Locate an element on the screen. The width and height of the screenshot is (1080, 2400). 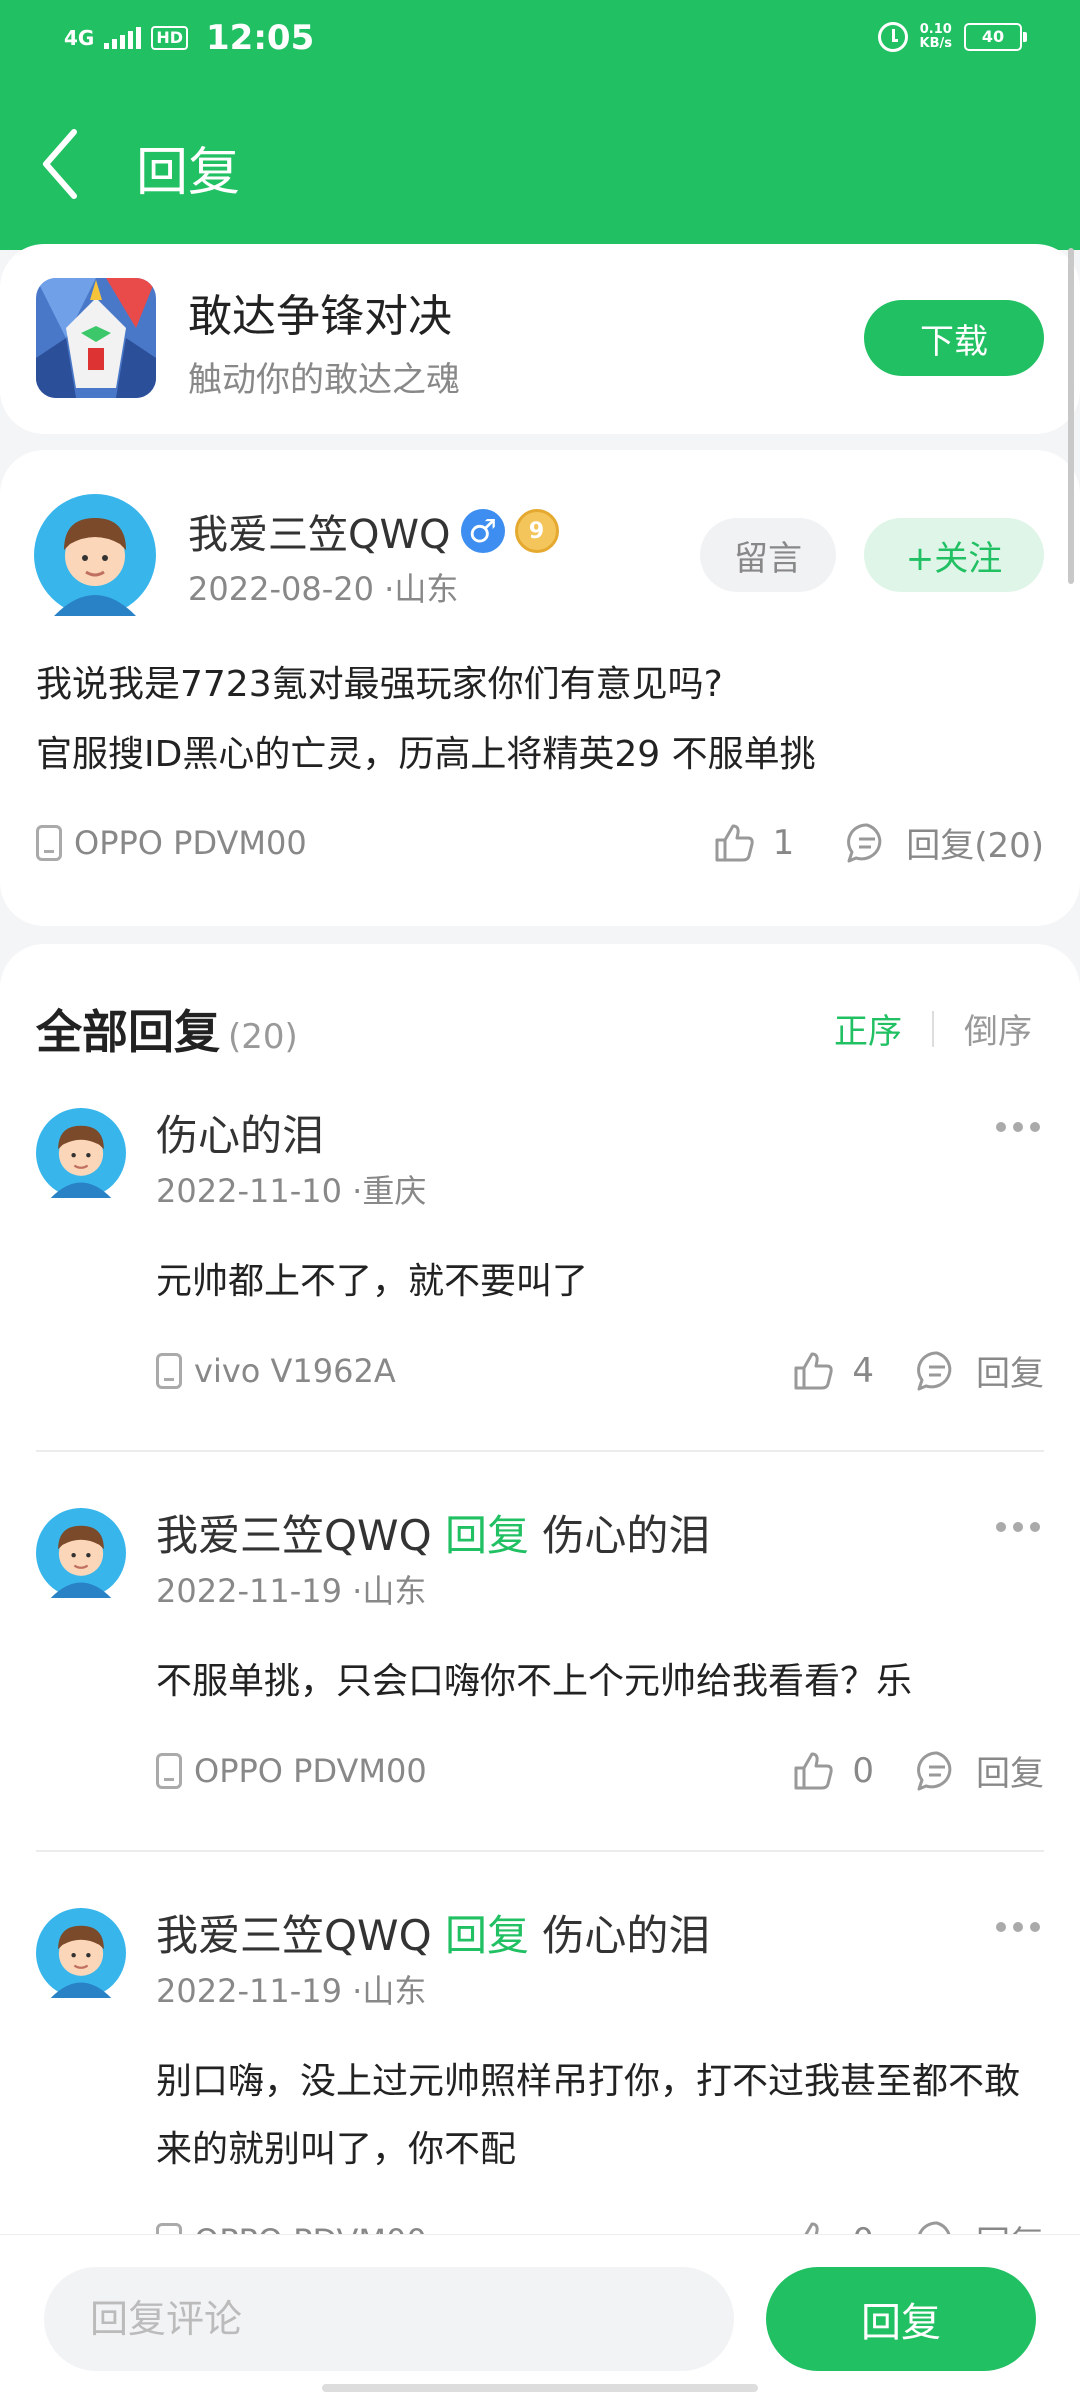
reply-text: 不服单挑，只会口嗨你不上个元帅给我看看？乐 is located at coordinates (534, 1681).